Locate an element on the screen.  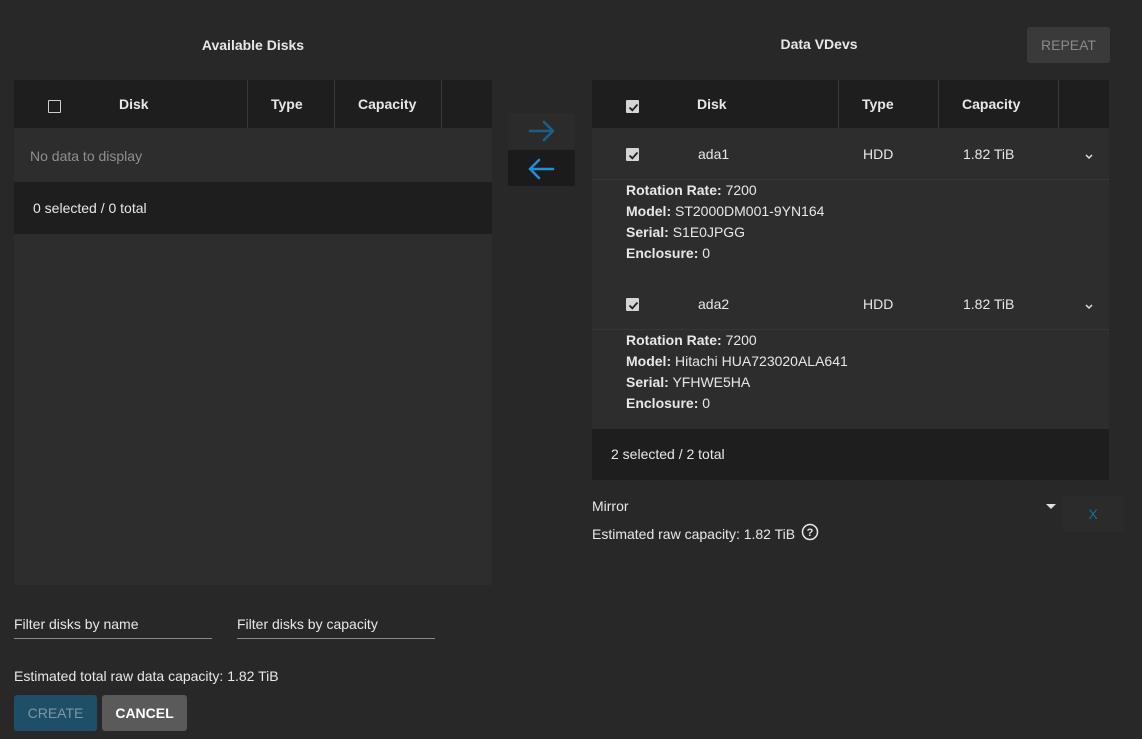
select-all-vdev-checkbox is located at coordinates (632, 106).